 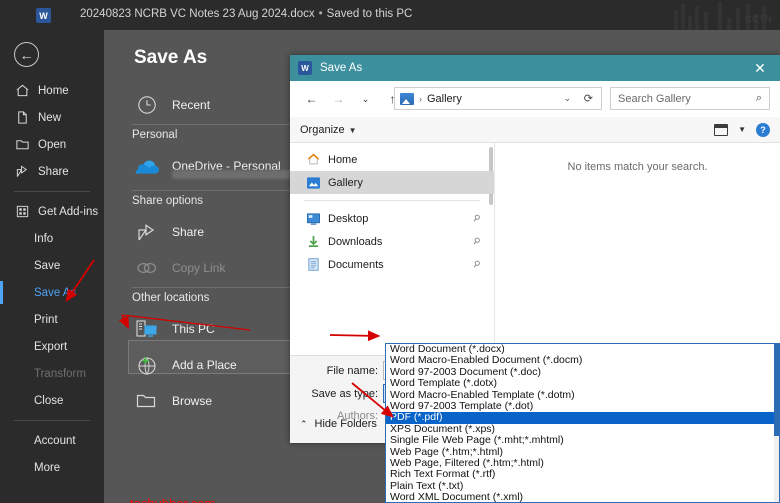 I want to click on sidebar-item-label: Info, so click(x=44, y=238).